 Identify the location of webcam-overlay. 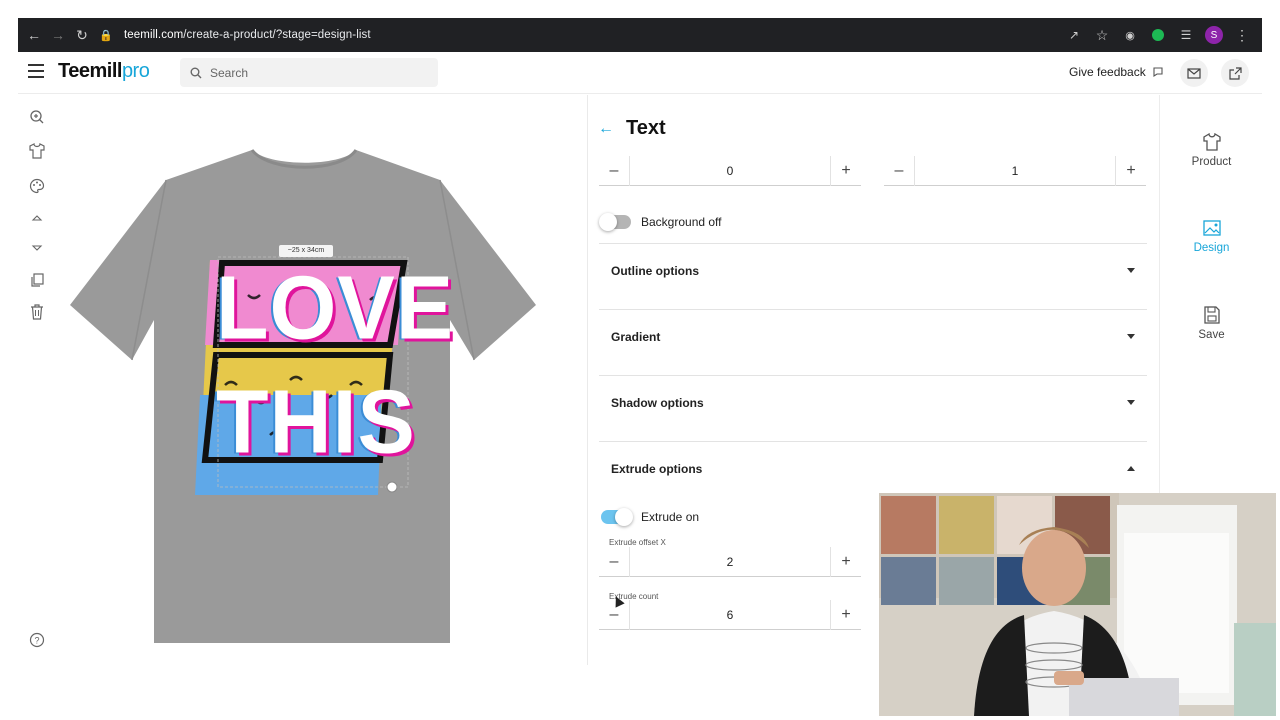
(1077, 604).